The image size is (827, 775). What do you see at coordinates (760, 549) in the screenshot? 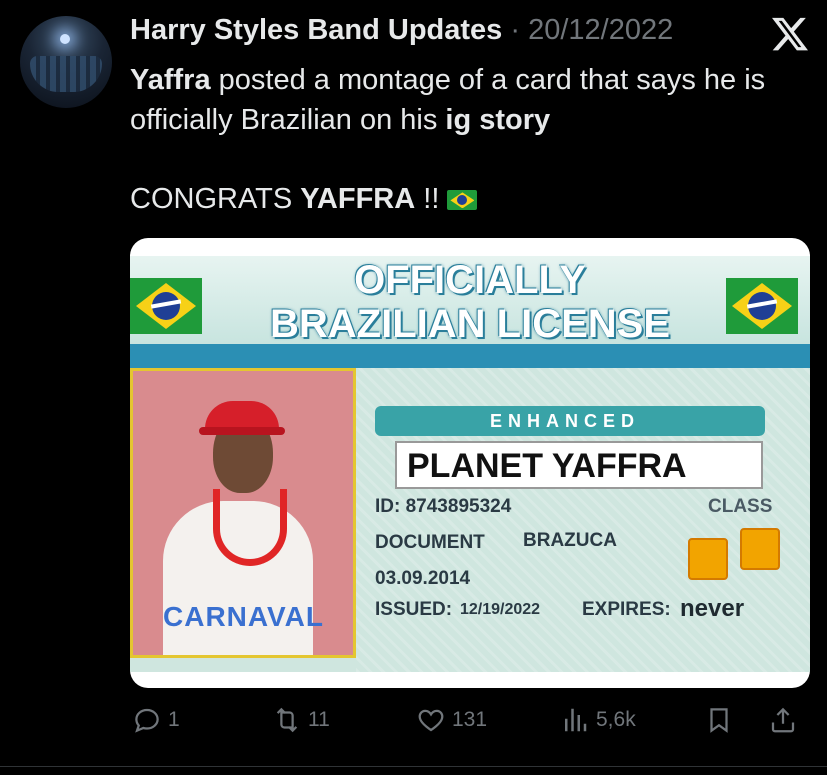
I see `drum-right-icon` at bounding box center [760, 549].